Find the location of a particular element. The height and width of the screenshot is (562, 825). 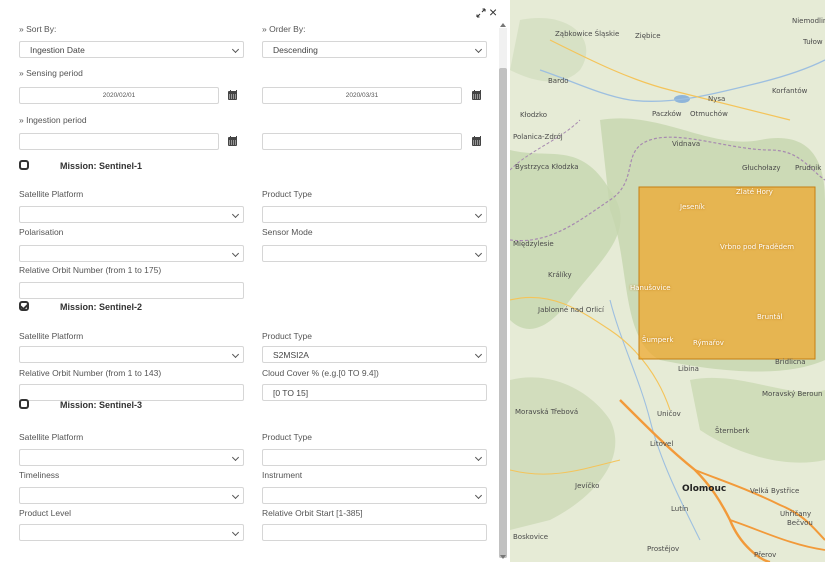

map-label: Přerov is located at coordinates (765, 555).